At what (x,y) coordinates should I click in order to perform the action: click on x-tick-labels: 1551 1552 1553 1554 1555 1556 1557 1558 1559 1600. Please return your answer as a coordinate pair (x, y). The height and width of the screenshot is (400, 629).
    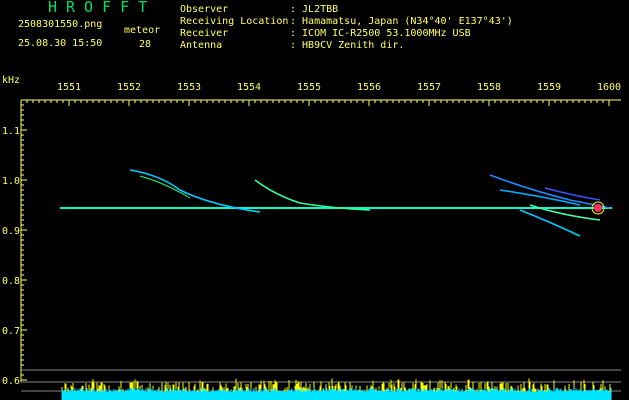
    Looking at the image, I should click on (339, 87).